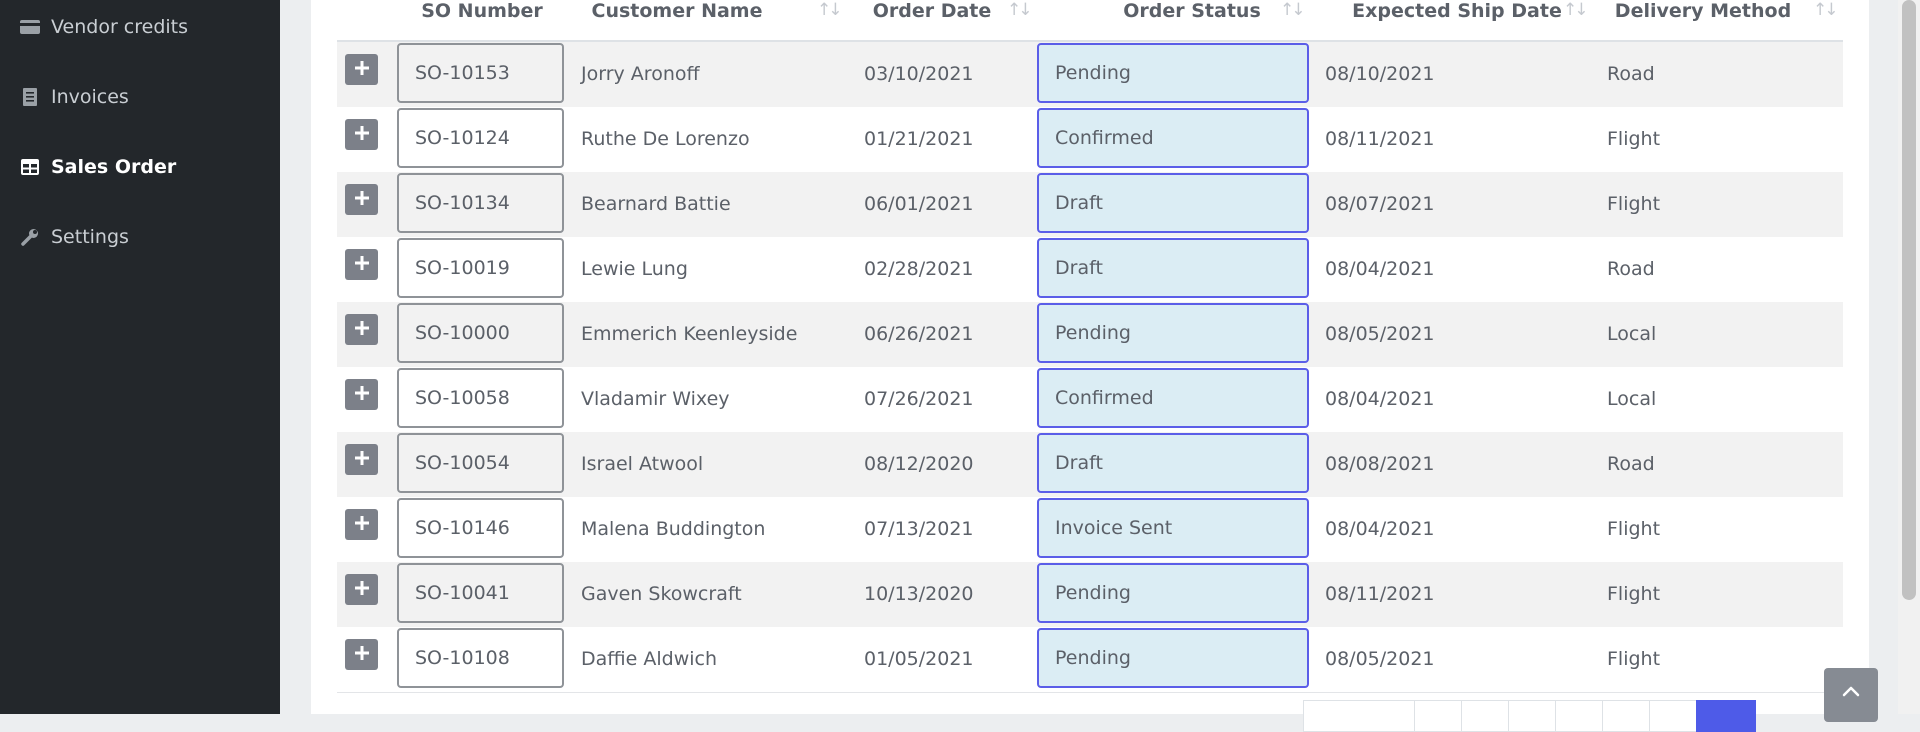  Describe the element at coordinates (656, 203) in the screenshot. I see `customer-name-cell: Bearnard Battie` at that location.